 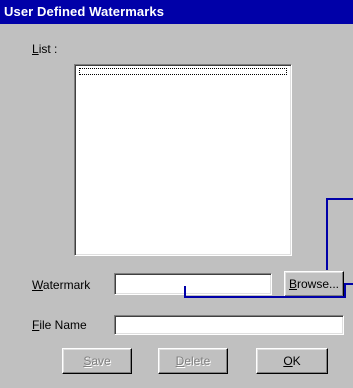 I want to click on ok-button: OK, so click(x=292, y=361).